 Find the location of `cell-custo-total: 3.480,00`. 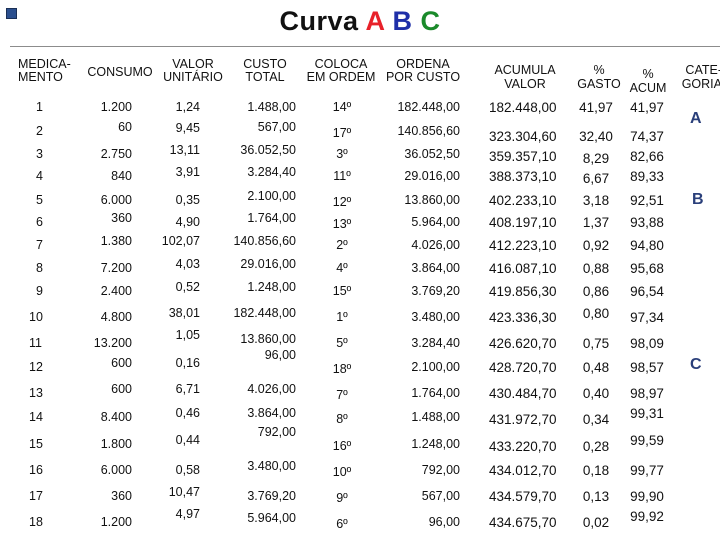

cell-custo-total: 3.480,00 is located at coordinates (271, 466).